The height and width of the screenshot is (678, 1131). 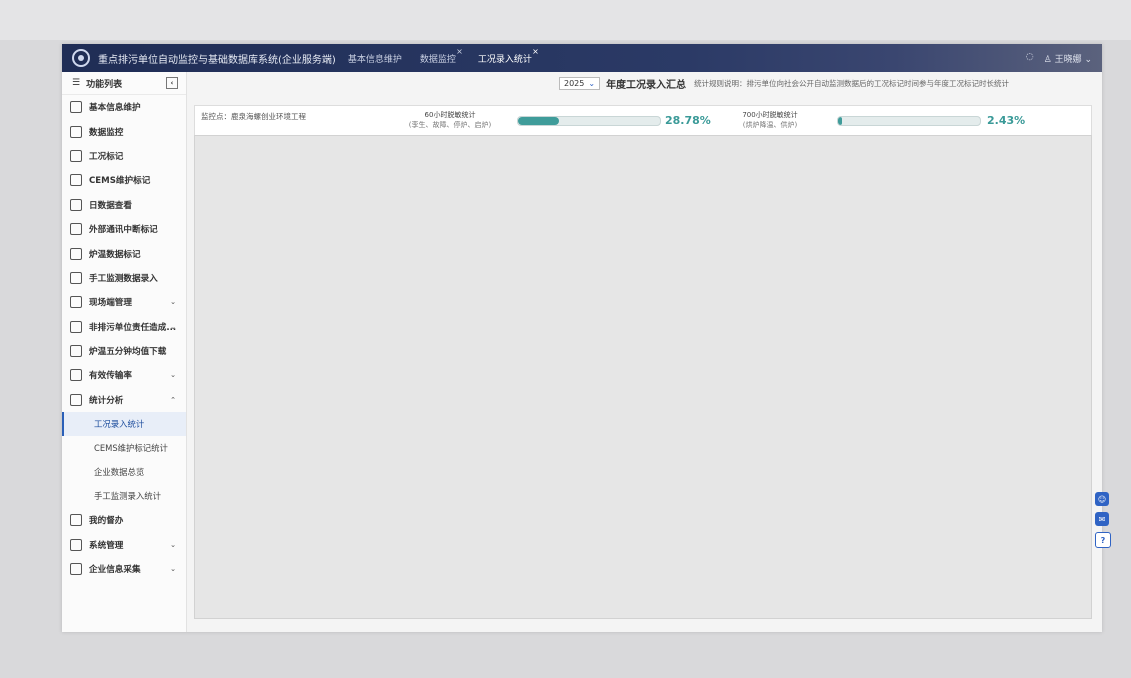 I want to click on sidebar-item-label: 企业信息采集, so click(x=115, y=570).